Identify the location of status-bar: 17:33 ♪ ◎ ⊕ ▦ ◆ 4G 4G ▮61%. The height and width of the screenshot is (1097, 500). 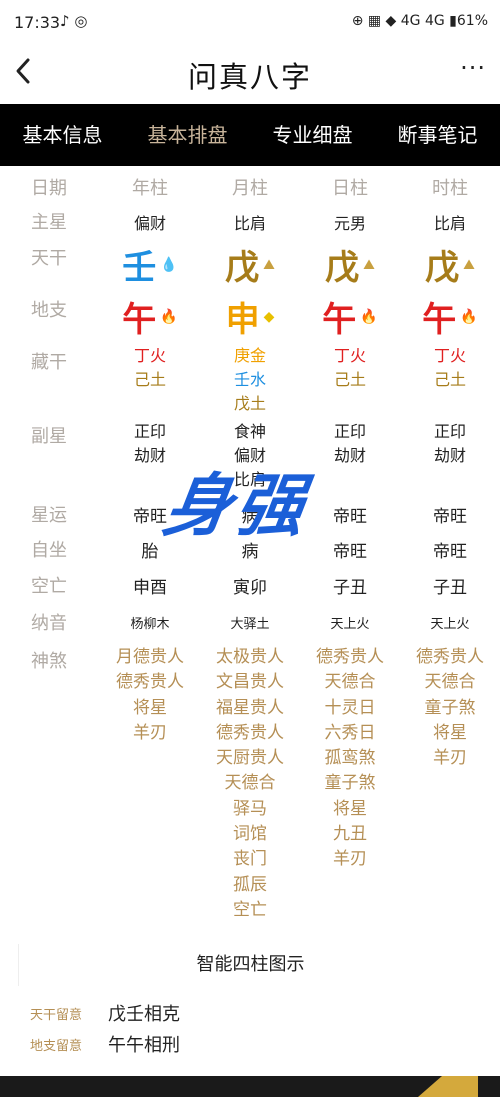
(250, 23).